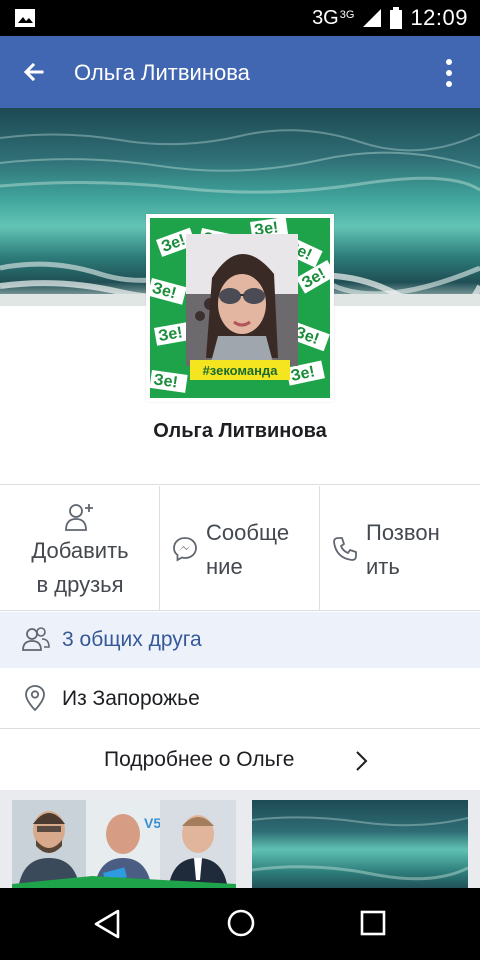 The image size is (480, 960). I want to click on add-friend-label-2: в друзья, so click(80, 584).